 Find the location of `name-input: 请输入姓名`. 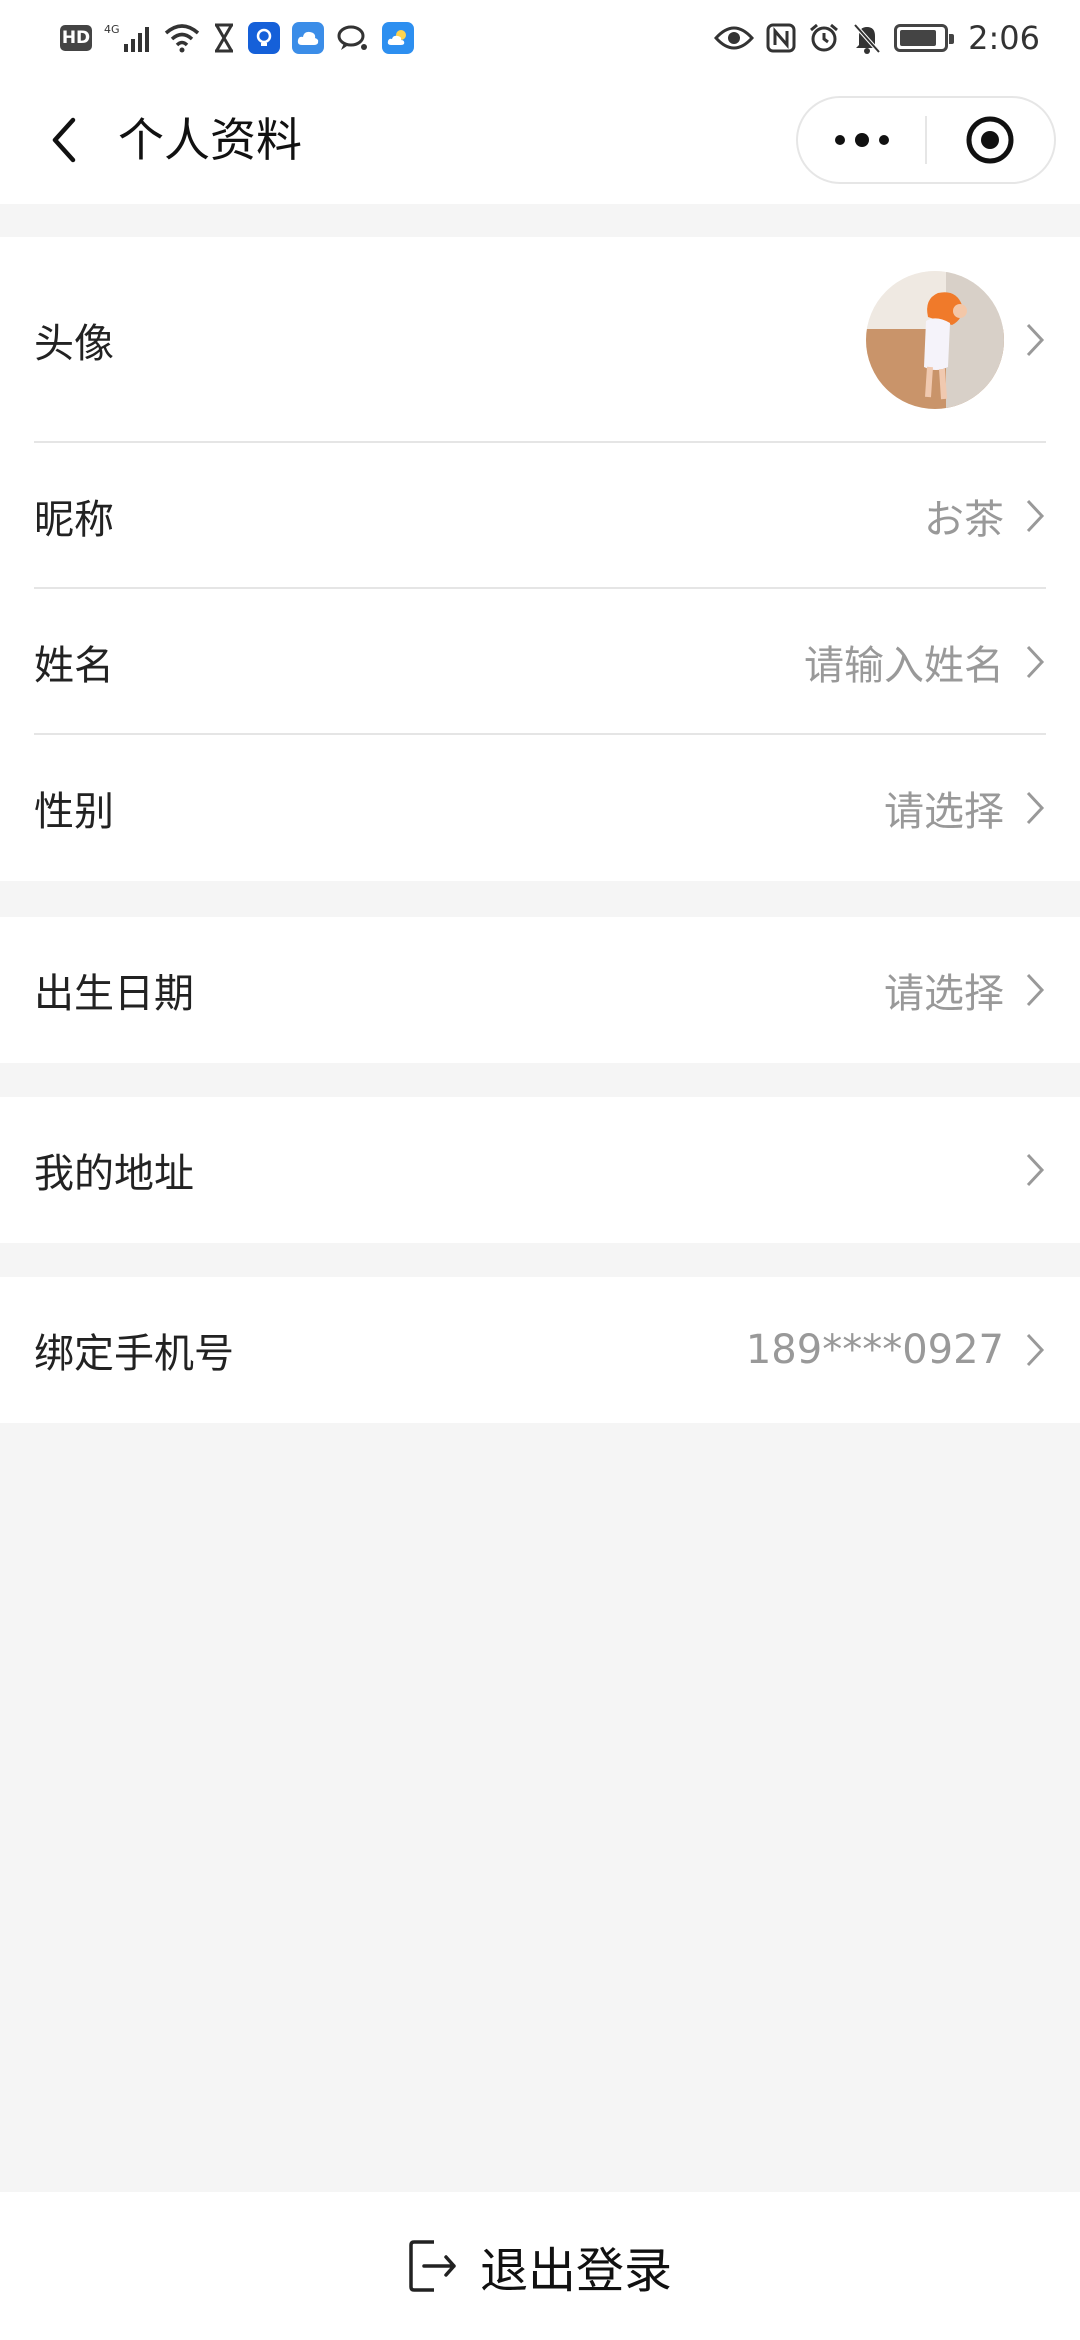

name-input: 请输入姓名 is located at coordinates (904, 662).